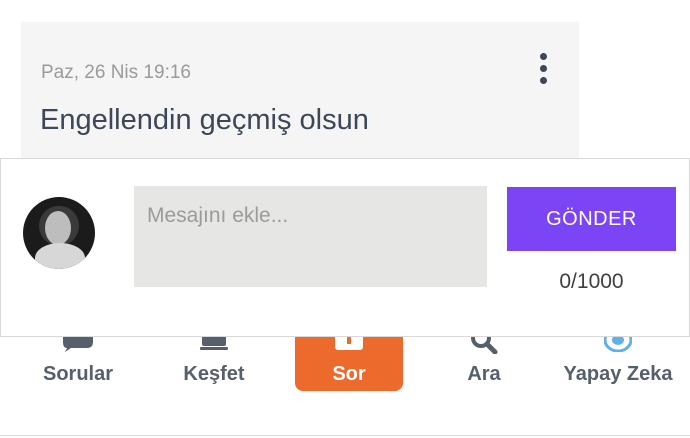 This screenshot has width=690, height=438. Describe the element at coordinates (484, 374) in the screenshot. I see `nav-label-ara: Ara` at that location.